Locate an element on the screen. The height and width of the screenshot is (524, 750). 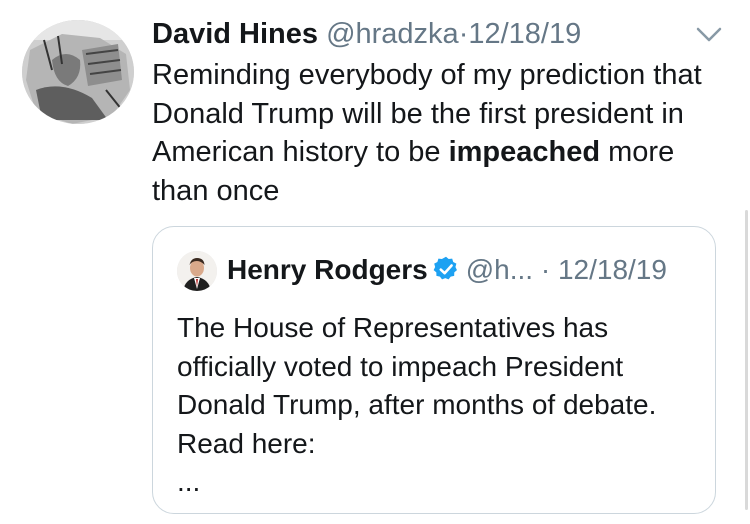
verified-badge-icon is located at coordinates (445, 268).